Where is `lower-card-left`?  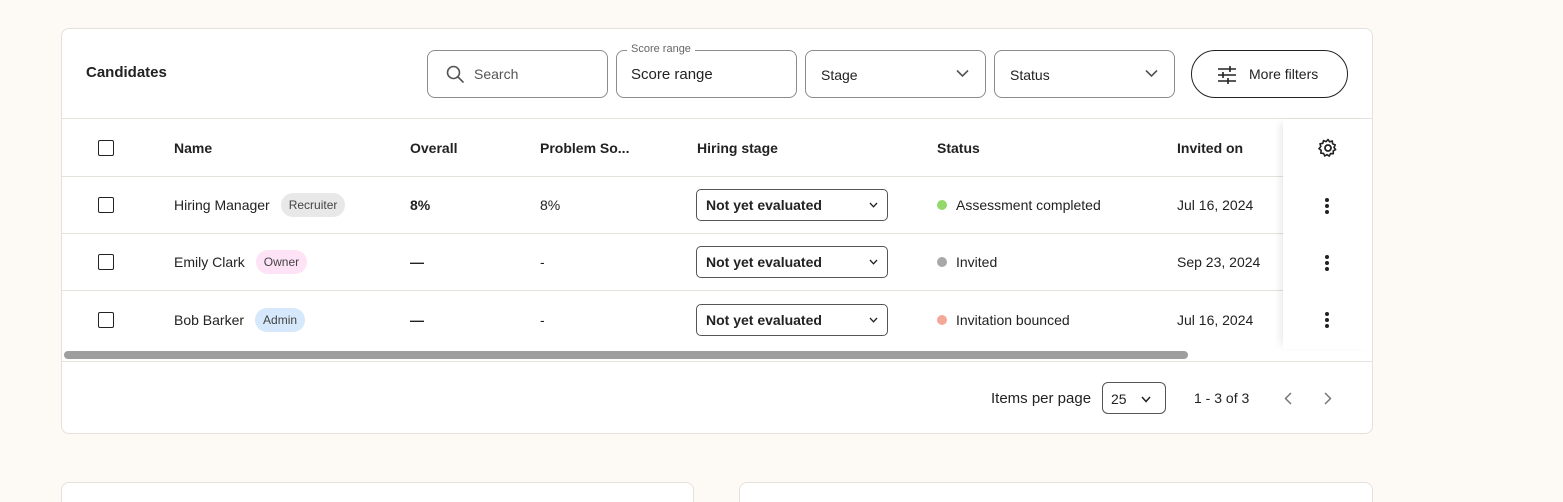
lower-card-left is located at coordinates (377, 492).